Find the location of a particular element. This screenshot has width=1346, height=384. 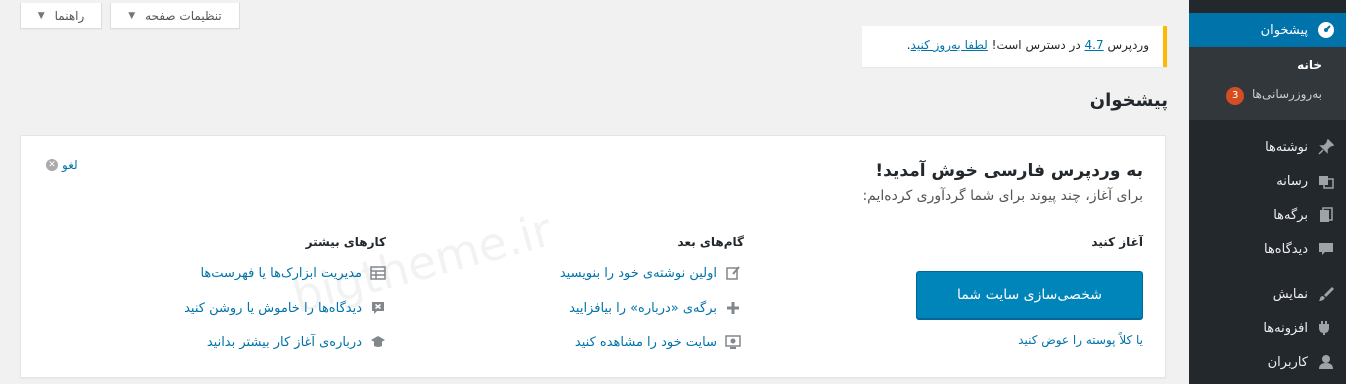

customize-site-button: شخصی‌سازی سایت شما is located at coordinates (1029, 295).